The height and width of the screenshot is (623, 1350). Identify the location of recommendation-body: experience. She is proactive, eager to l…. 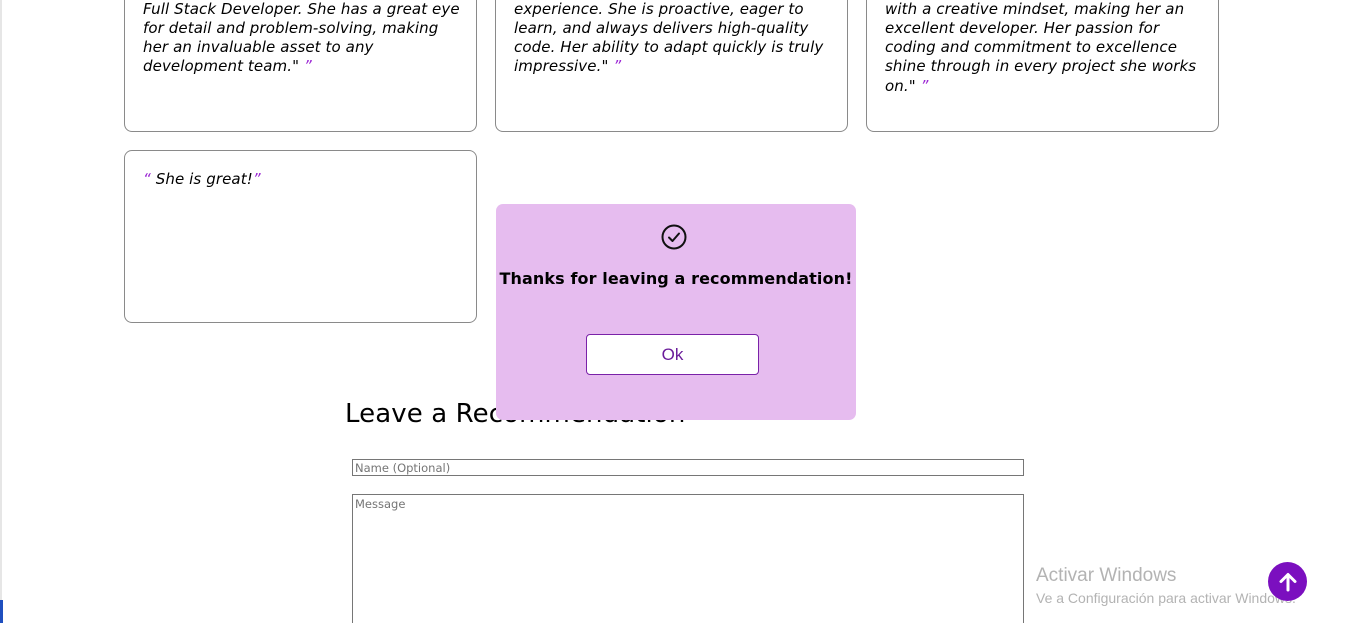
(669, 38).